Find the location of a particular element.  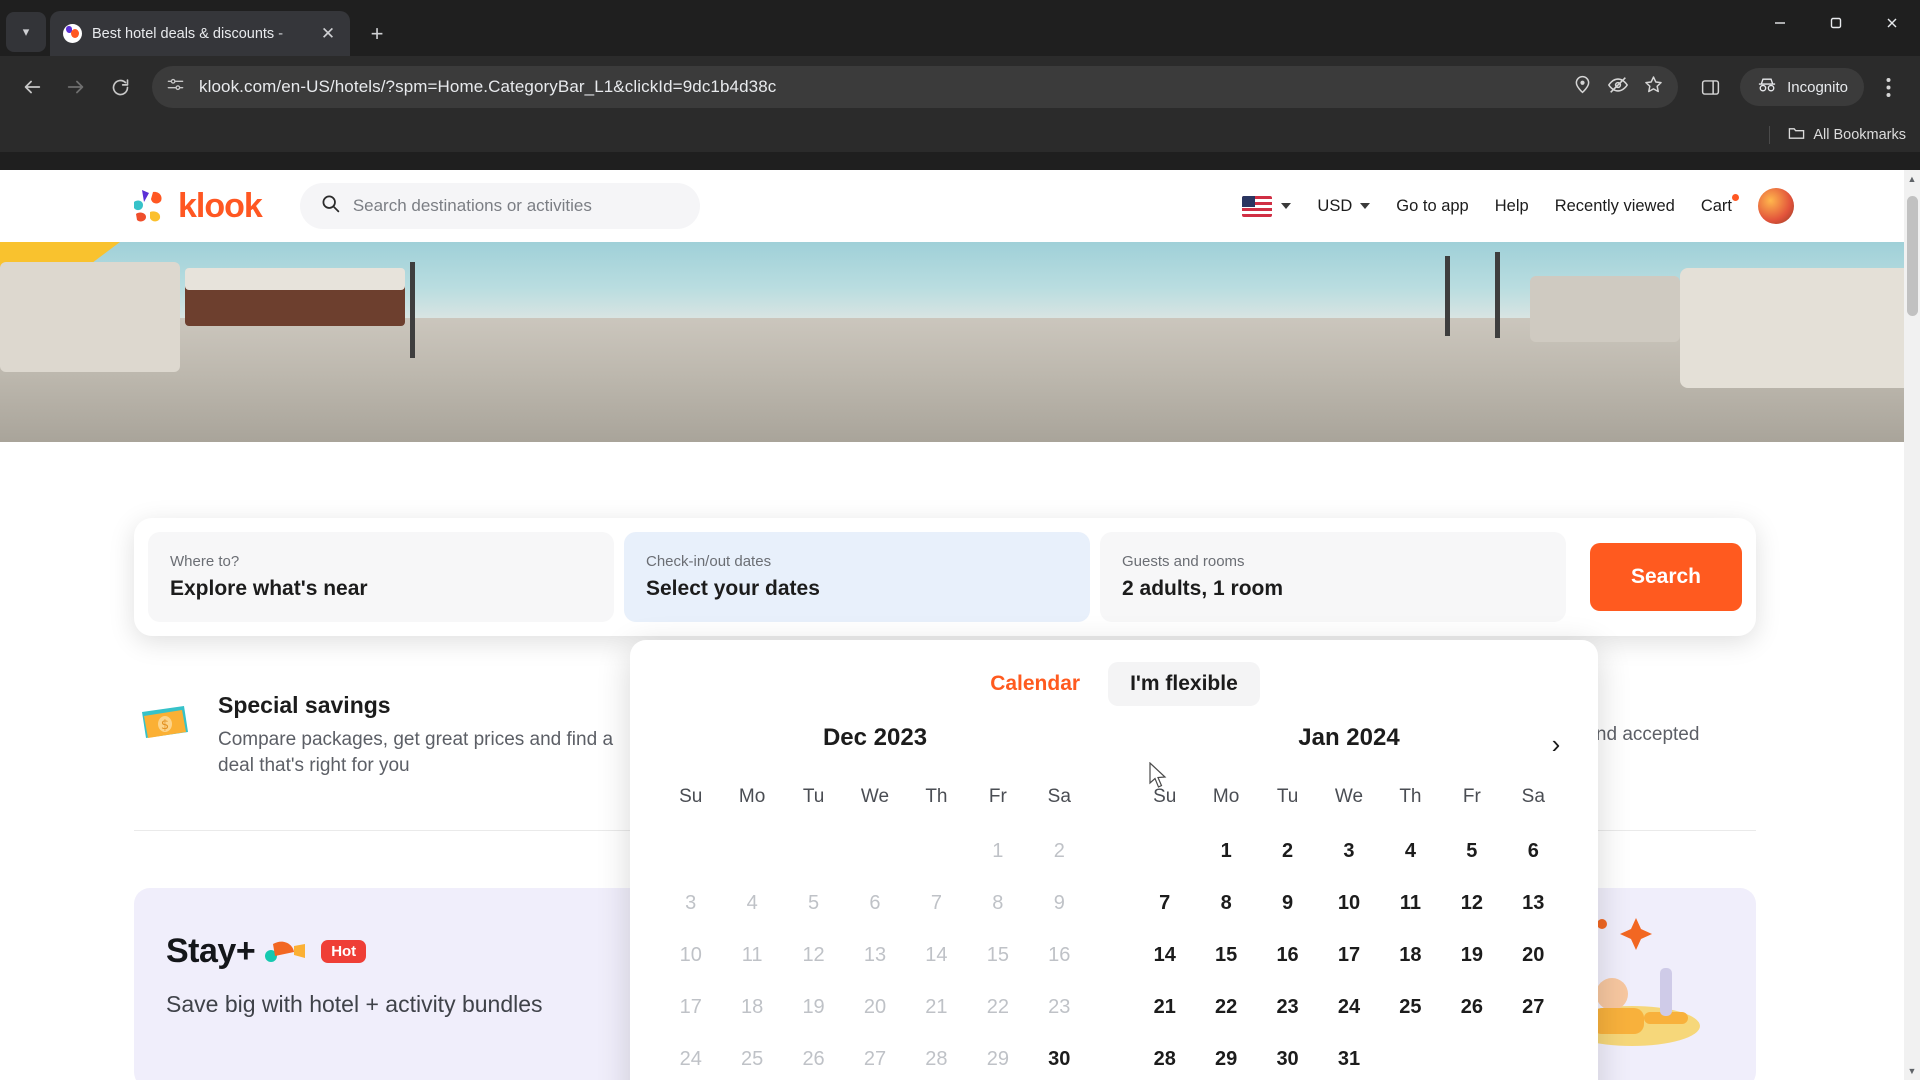

search-button: Search is located at coordinates (1666, 577).